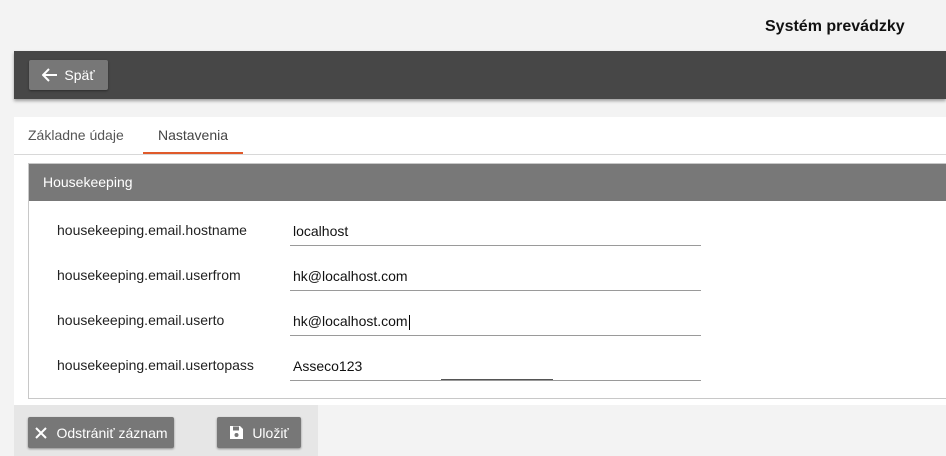  I want to click on userfrom-field: hk@localhost.com, so click(495, 276).